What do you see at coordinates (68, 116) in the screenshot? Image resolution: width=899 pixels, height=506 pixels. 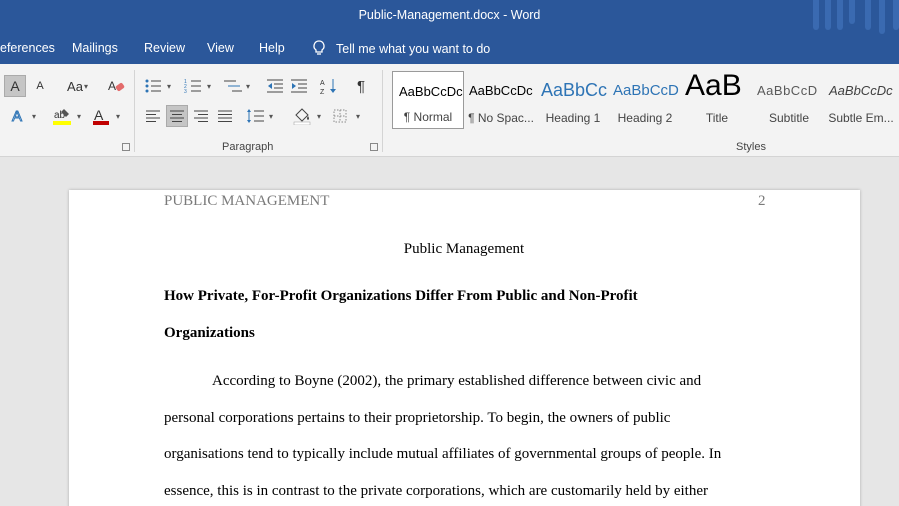 I see `highlight-color-button: ab ▾` at bounding box center [68, 116].